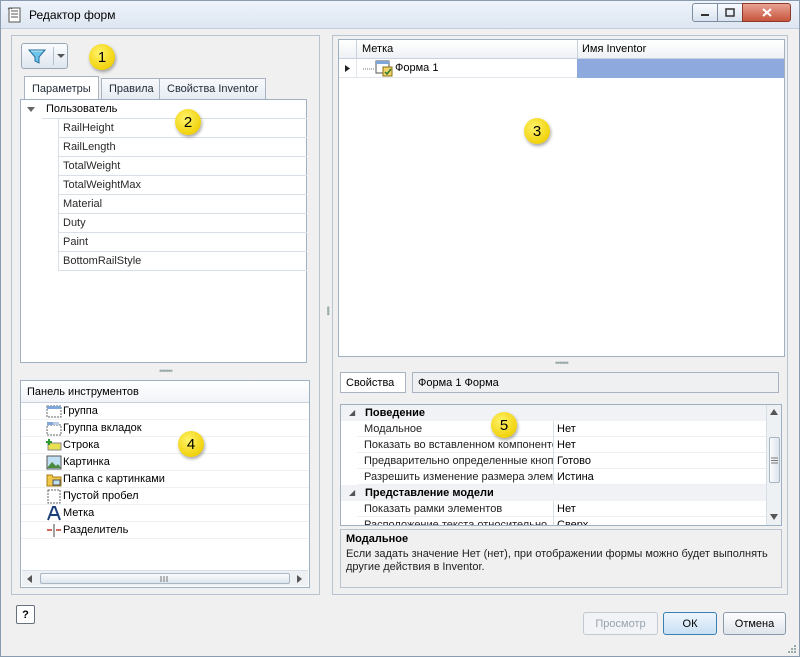 The width and height of the screenshot is (800, 657). I want to click on grid-row: Форма 1, so click(561, 68).